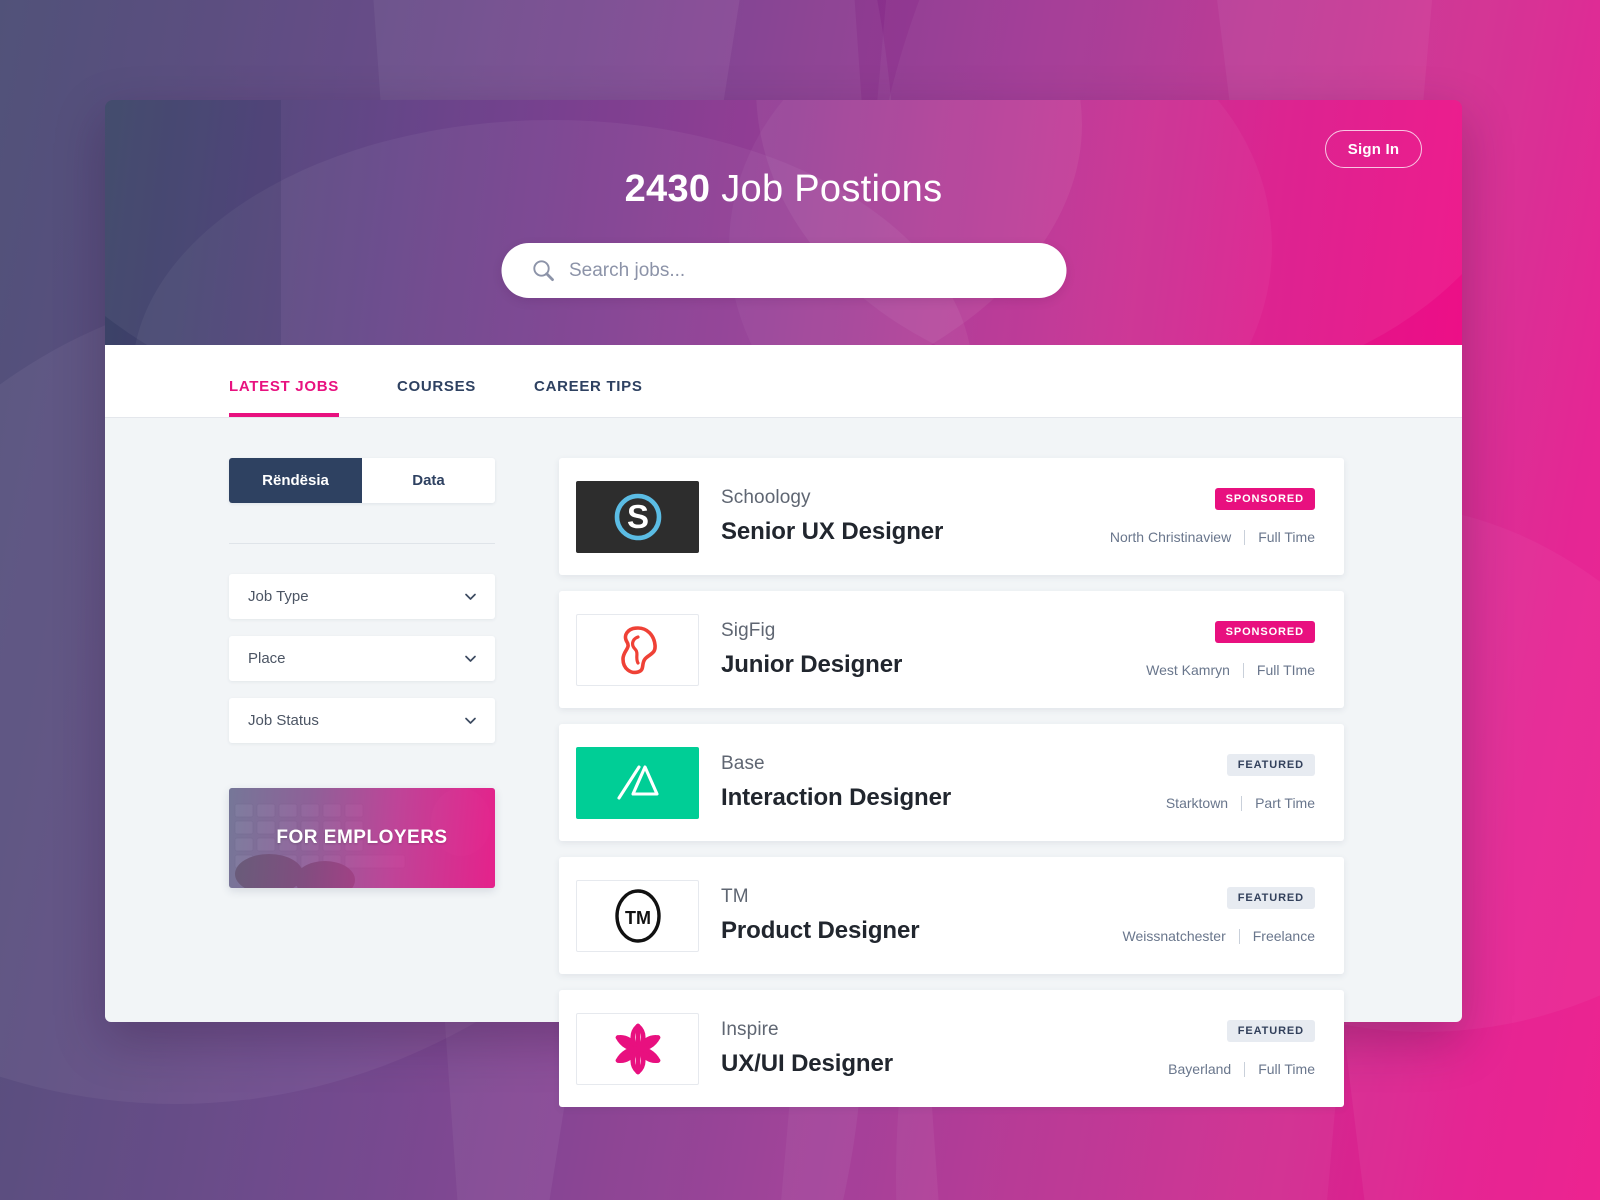 This screenshot has width=1600, height=1200. What do you see at coordinates (836, 797) in the screenshot?
I see `job-title: Interaction Designer` at bounding box center [836, 797].